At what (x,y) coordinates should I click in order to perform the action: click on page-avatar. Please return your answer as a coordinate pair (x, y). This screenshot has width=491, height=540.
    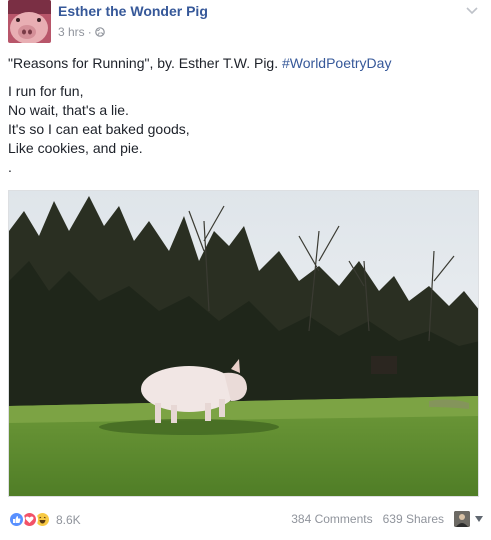
    Looking at the image, I should click on (29, 21).